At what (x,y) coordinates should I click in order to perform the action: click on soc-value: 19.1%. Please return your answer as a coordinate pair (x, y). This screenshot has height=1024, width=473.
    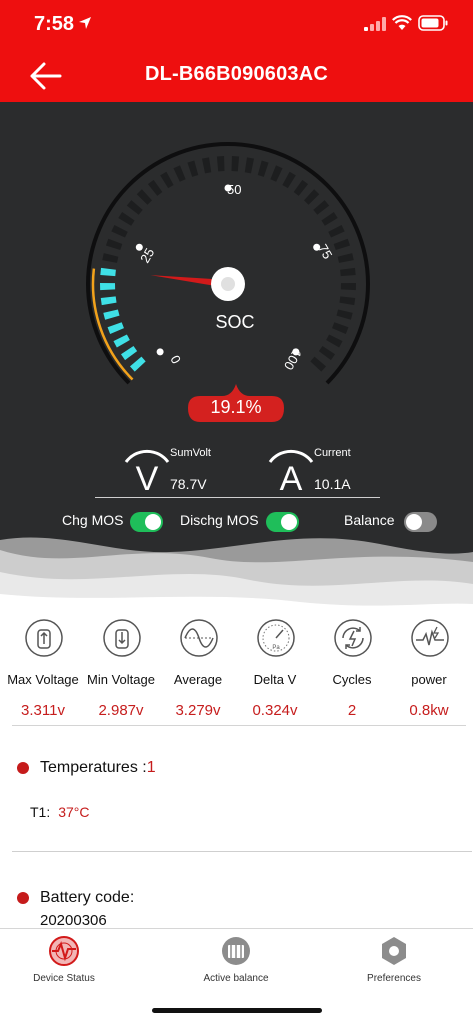
    Looking at the image, I should click on (236, 407).